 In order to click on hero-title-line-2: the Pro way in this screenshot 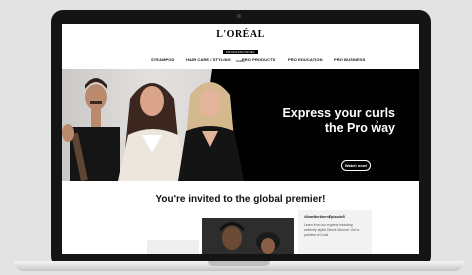, I will do `click(359, 128)`.